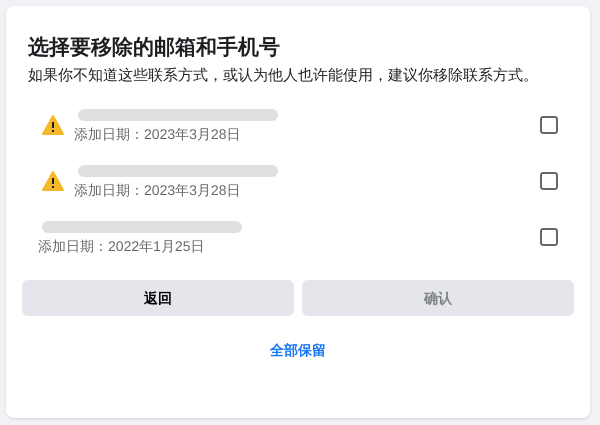 The height and width of the screenshot is (425, 600). Describe the element at coordinates (154, 48) in the screenshot. I see `dialog-title: 选择要移除的邮箱和手机号` at that location.